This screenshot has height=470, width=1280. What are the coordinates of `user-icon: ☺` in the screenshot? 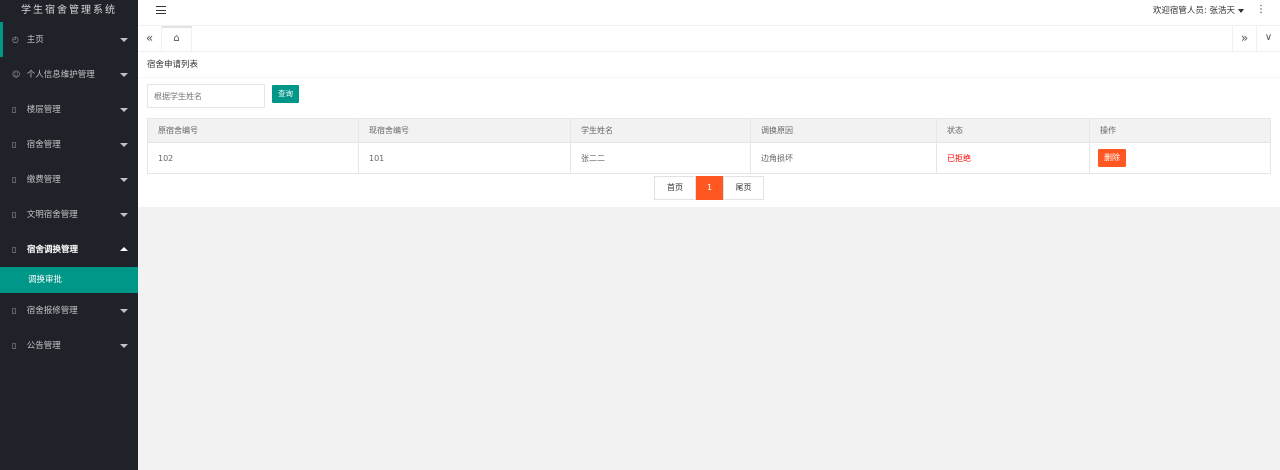 It's located at (16, 74).